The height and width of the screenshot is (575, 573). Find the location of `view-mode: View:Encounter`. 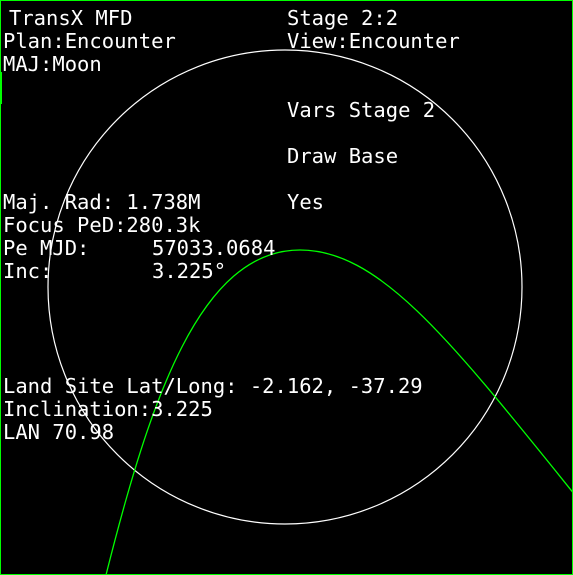

view-mode: View:Encounter is located at coordinates (373, 41).